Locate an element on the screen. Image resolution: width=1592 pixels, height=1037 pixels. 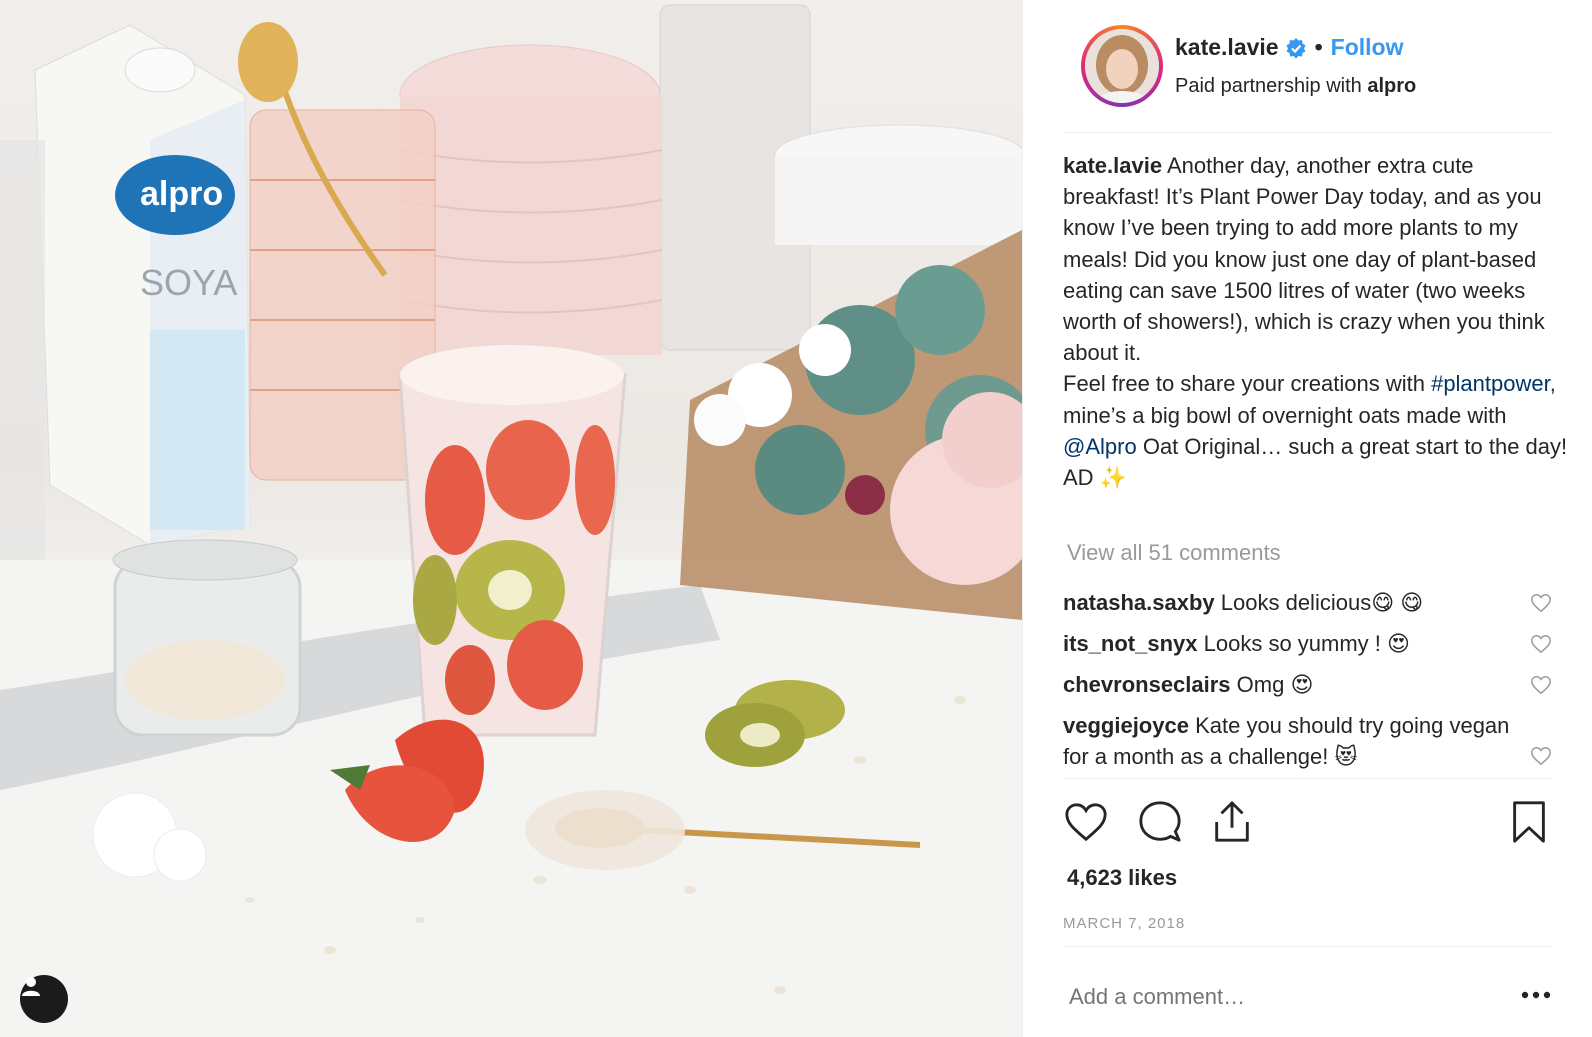
username-row: kate.lavie • Follow is located at coordinates (1289, 47).